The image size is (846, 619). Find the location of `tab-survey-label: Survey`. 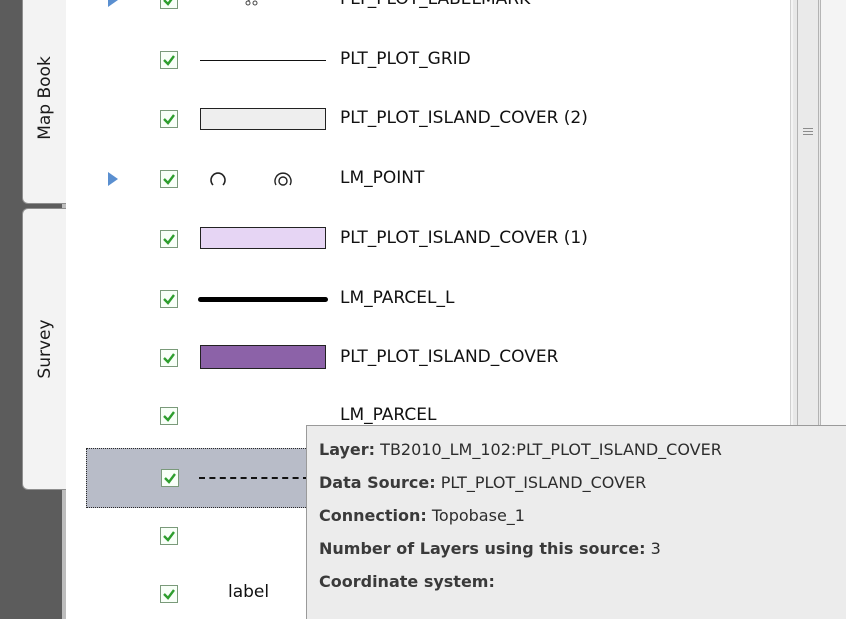

tab-survey-label: Survey is located at coordinates (44, 349).